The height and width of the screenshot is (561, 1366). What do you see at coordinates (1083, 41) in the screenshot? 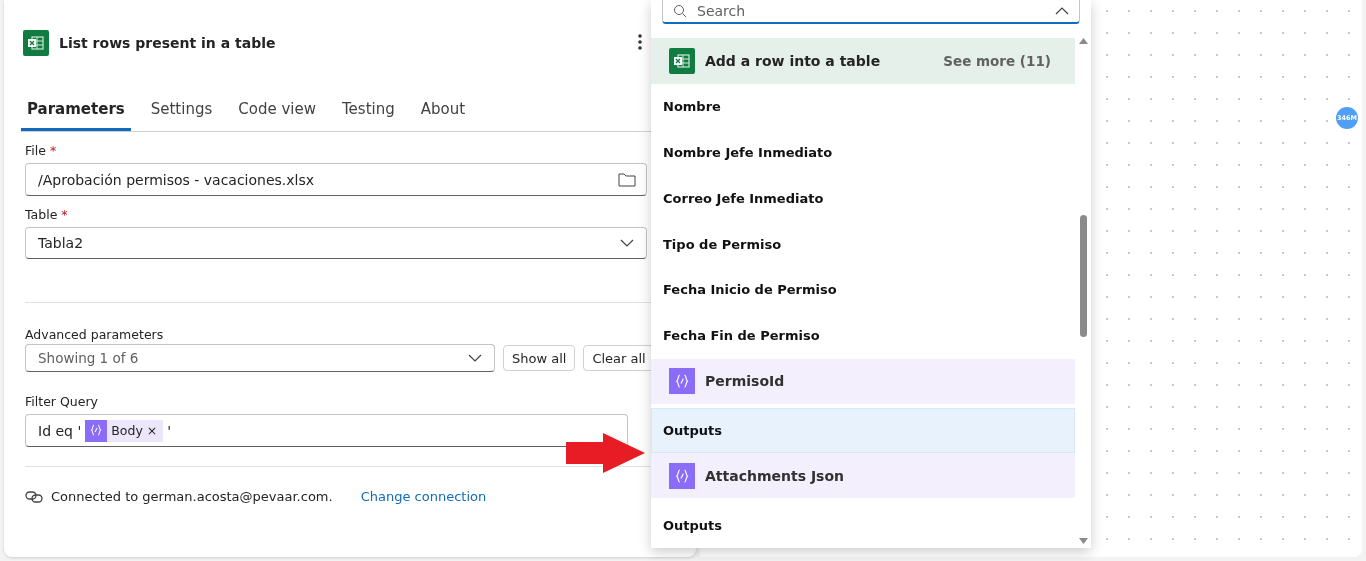
I see `scroll-up-icon` at bounding box center [1083, 41].